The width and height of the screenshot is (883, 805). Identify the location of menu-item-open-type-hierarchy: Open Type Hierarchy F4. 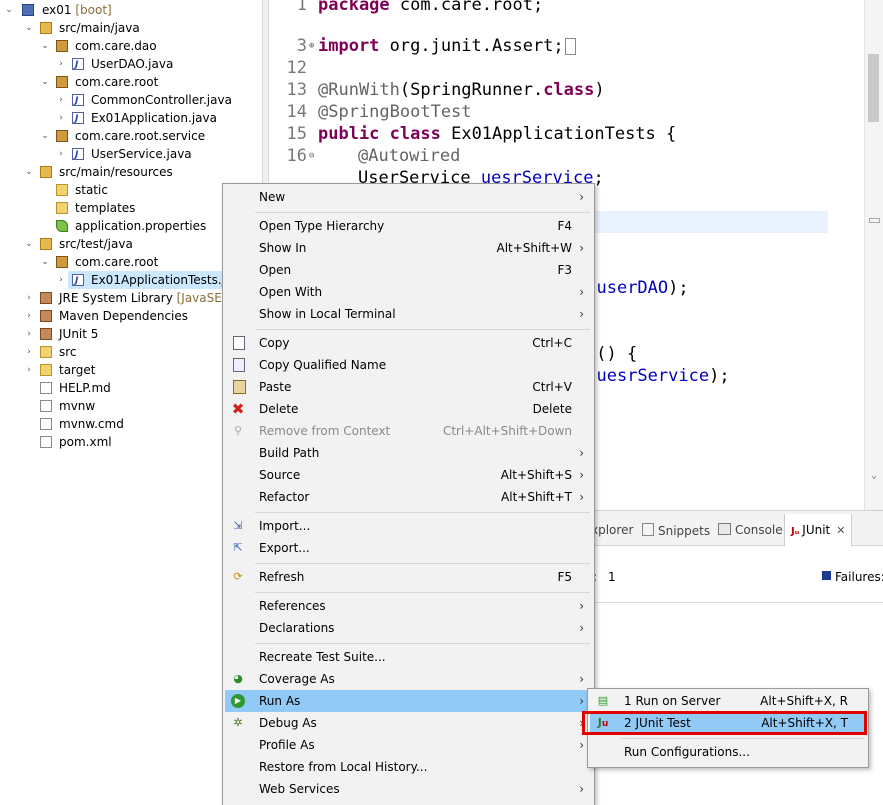
(408, 226).